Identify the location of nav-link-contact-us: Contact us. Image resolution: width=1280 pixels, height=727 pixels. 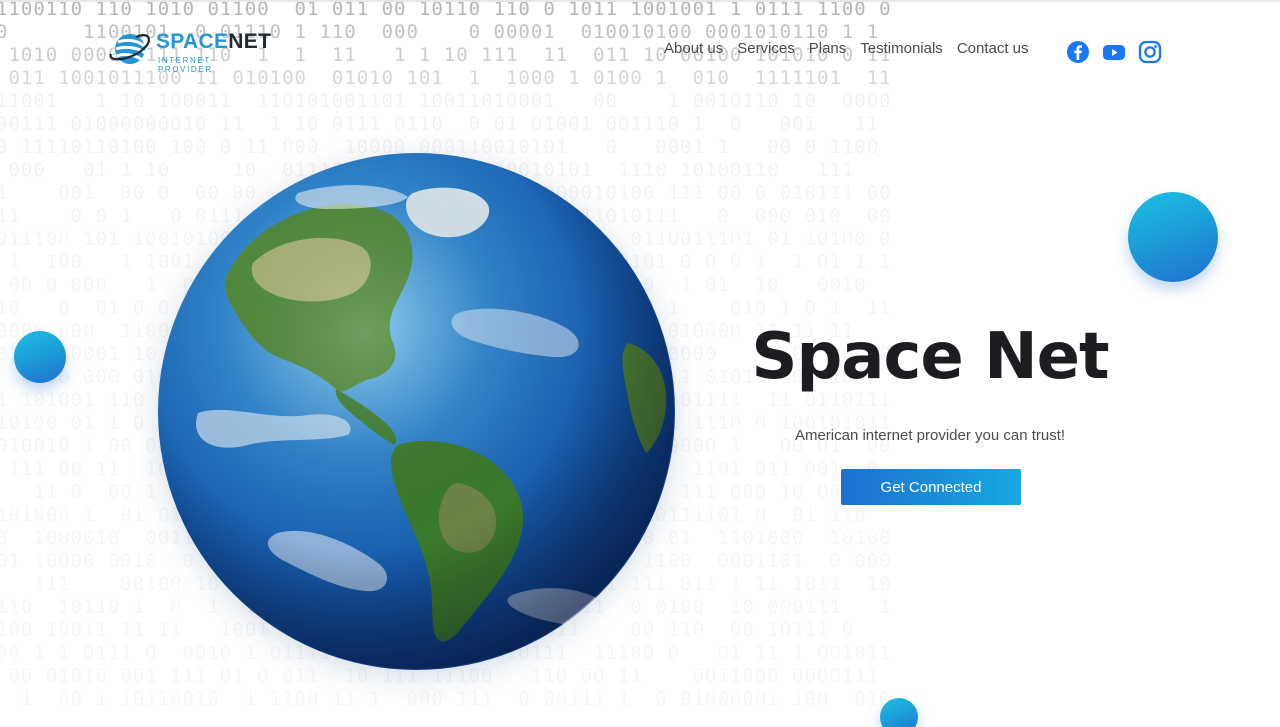
(993, 48).